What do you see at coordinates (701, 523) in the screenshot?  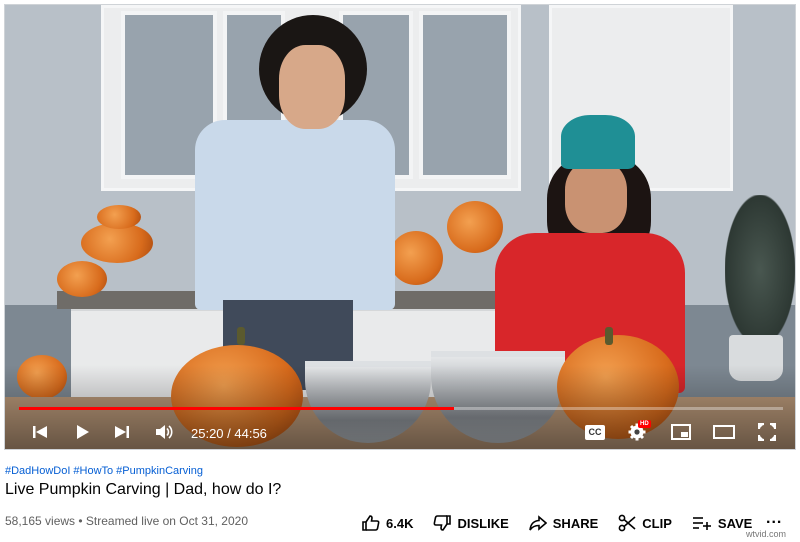 I see `playlist-add-icon` at bounding box center [701, 523].